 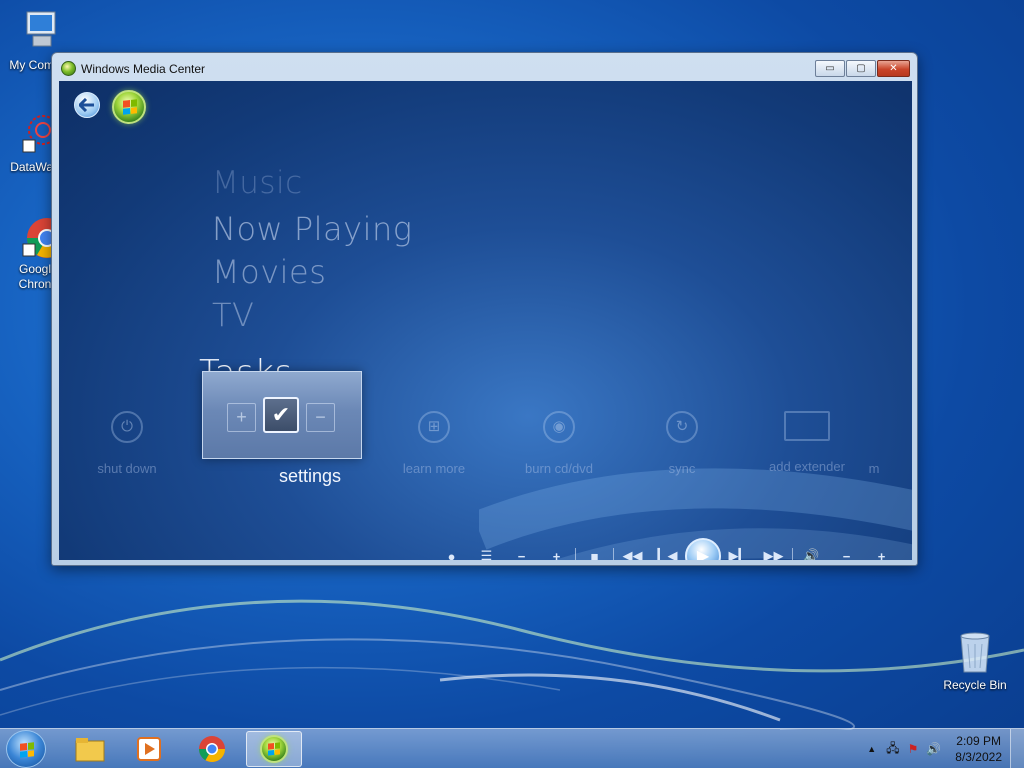 What do you see at coordinates (320, 417) in the screenshot?
I see `minus-icon: −` at bounding box center [320, 417].